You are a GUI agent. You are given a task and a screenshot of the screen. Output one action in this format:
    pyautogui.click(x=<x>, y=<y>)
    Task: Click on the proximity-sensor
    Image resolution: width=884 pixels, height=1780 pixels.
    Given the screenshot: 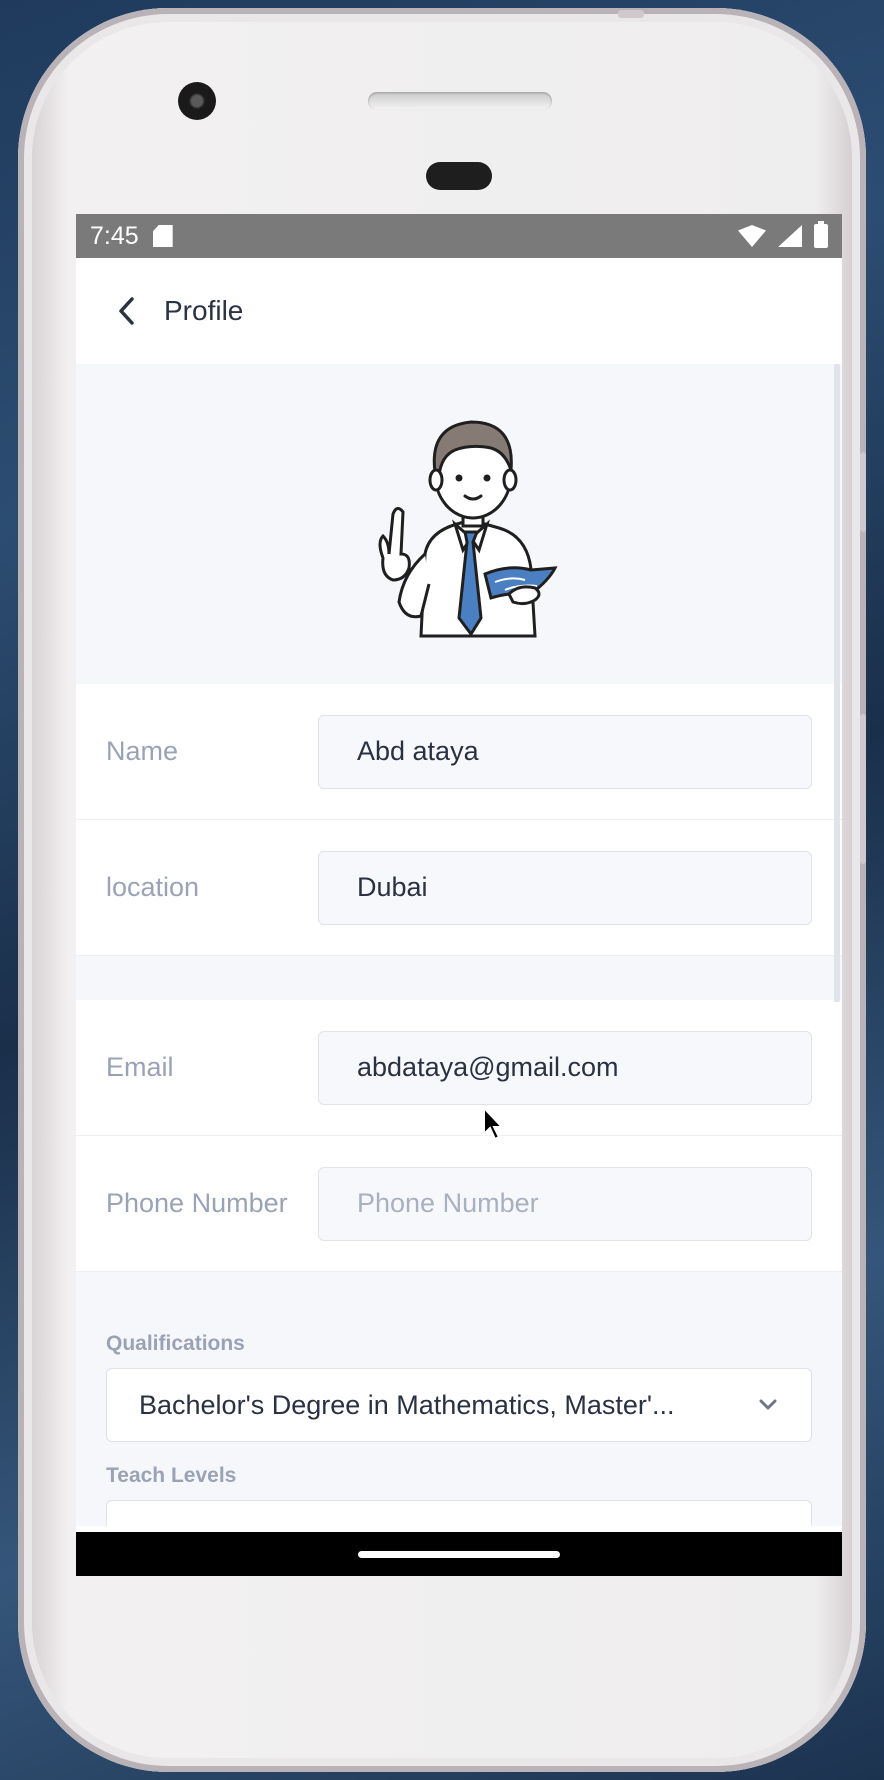 What is the action you would take?
    pyautogui.click(x=459, y=176)
    